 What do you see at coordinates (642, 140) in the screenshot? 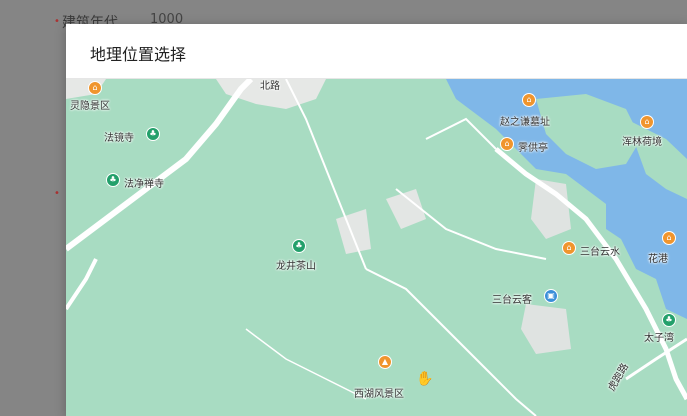
I see `poi-label: 浑林荷境` at bounding box center [642, 140].